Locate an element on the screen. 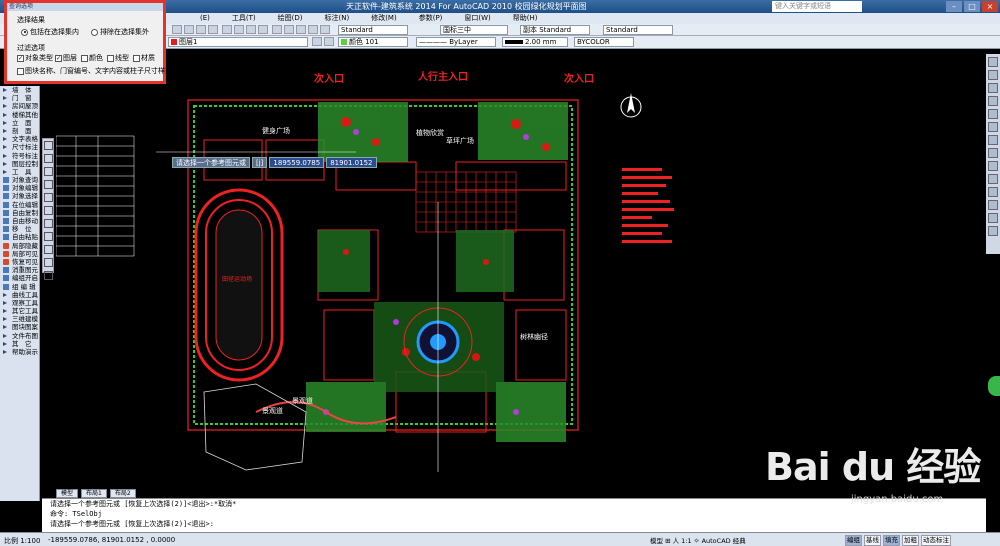 The width and height of the screenshot is (1000, 546). layer-select: 图层1 is located at coordinates (238, 42).